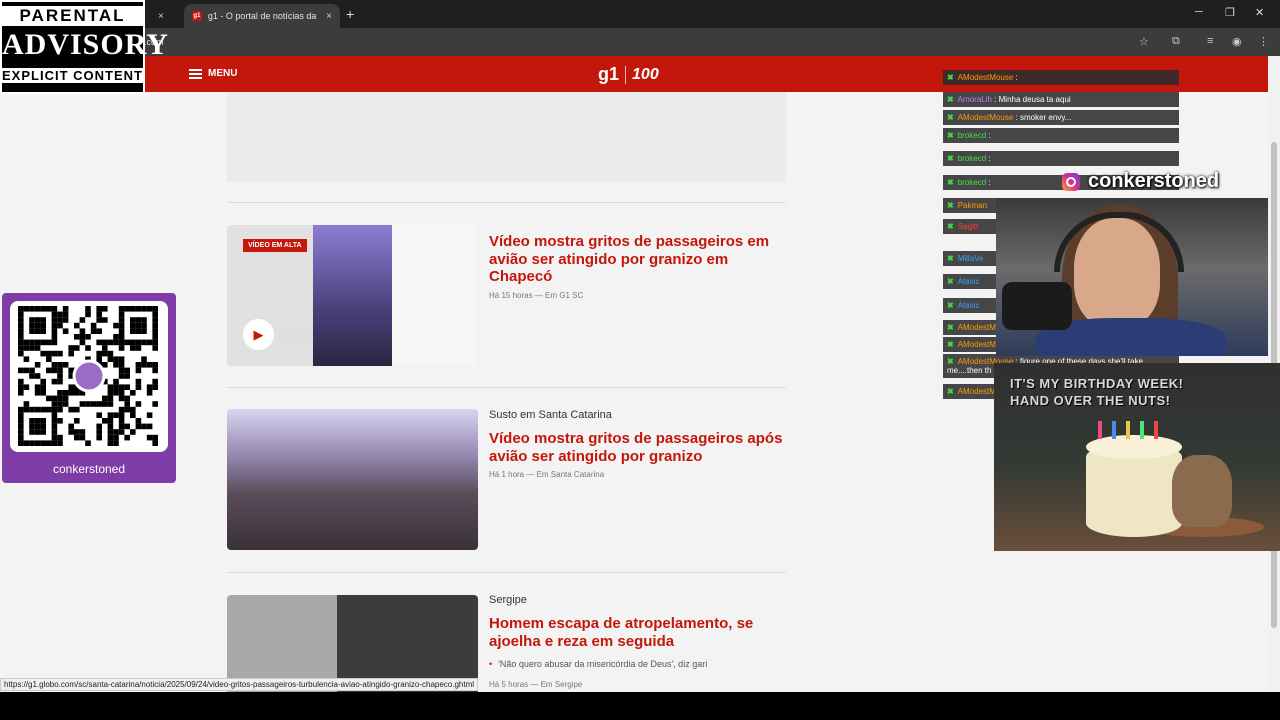  Describe the element at coordinates (1259, 12) in the screenshot. I see `close-window-icon: ✕` at that location.